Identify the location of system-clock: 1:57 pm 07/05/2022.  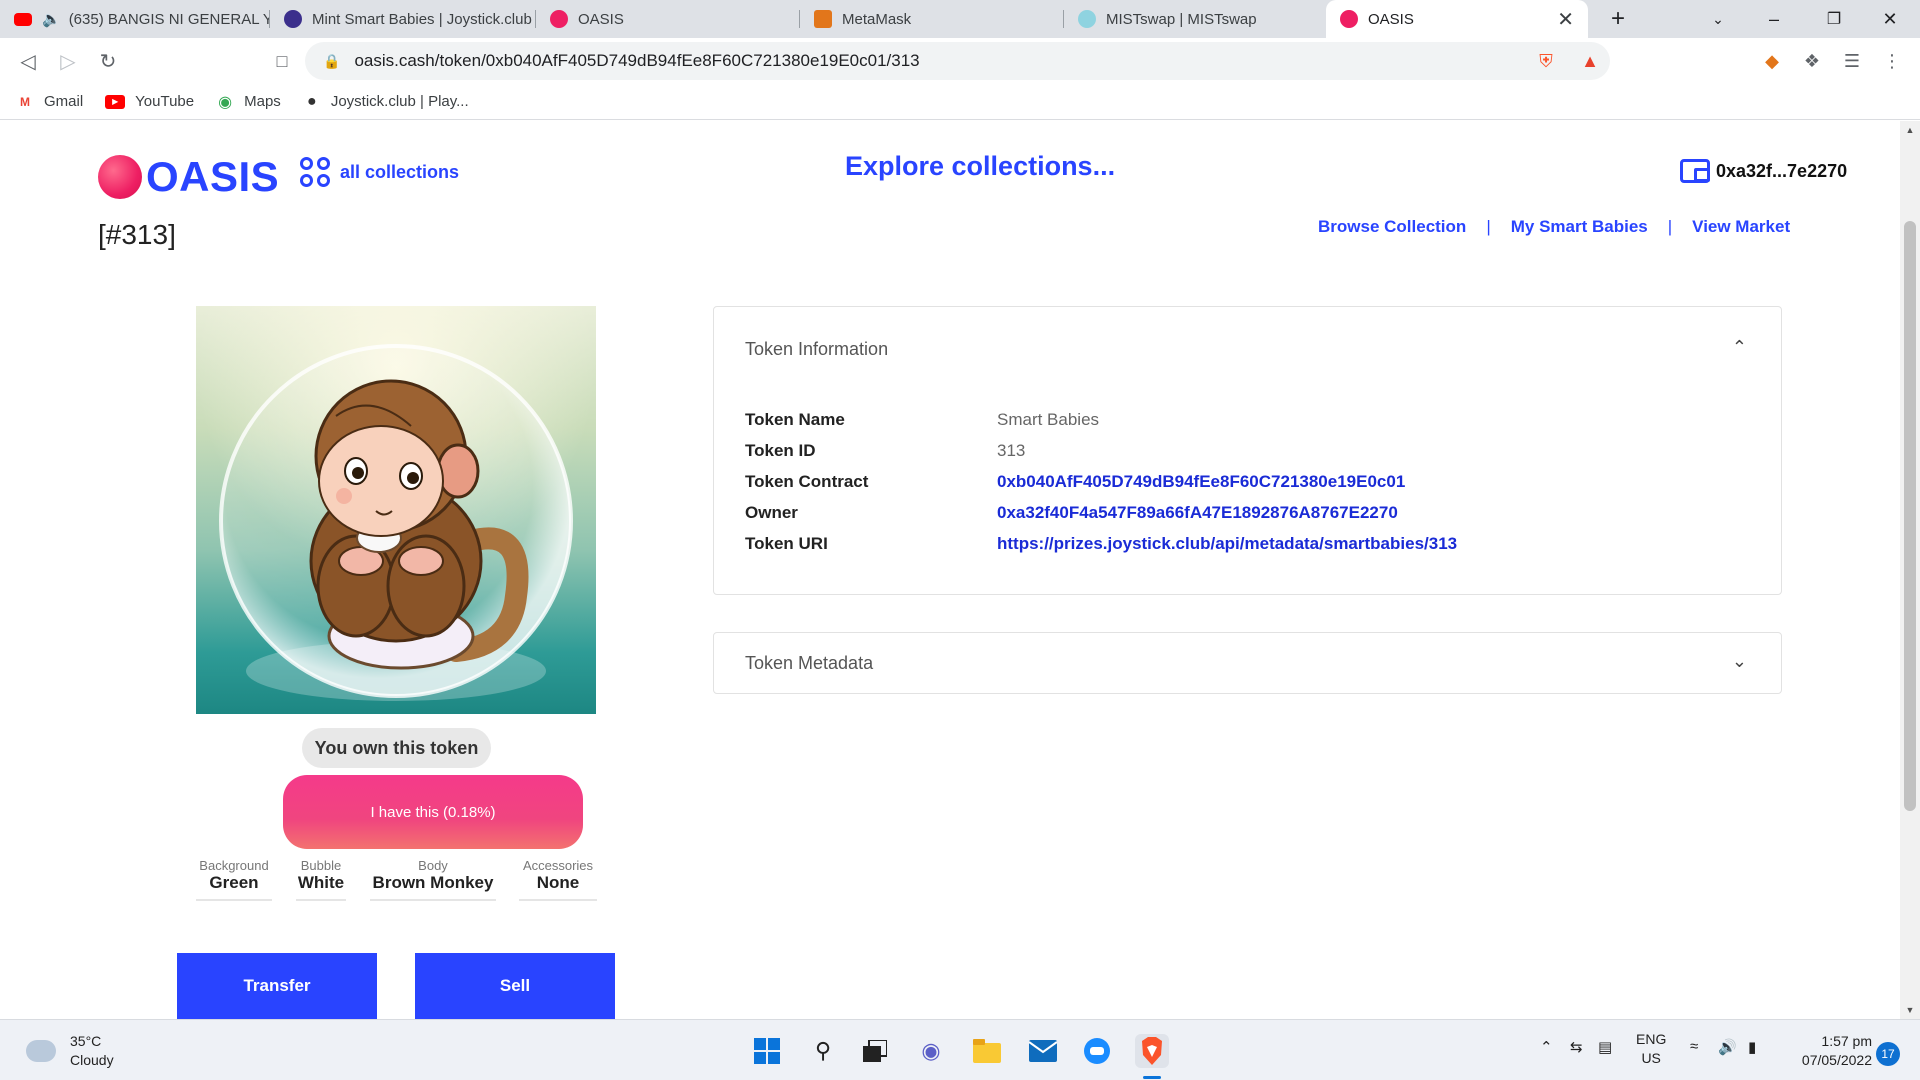
(1822, 1051).